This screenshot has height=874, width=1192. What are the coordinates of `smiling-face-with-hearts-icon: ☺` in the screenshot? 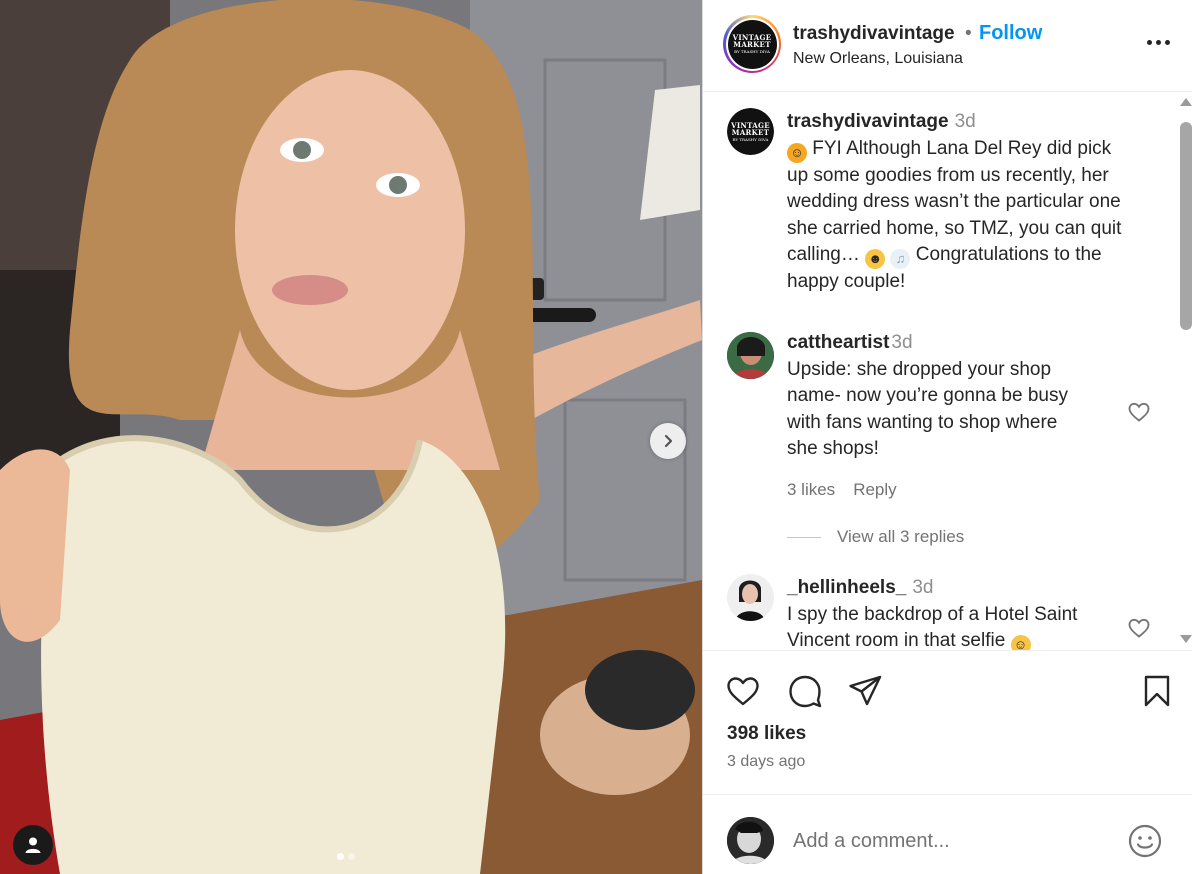 It's located at (1020, 642).